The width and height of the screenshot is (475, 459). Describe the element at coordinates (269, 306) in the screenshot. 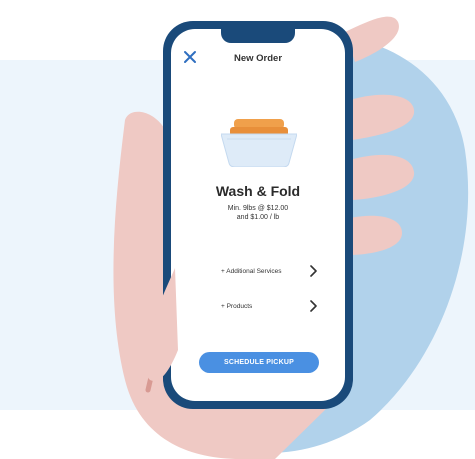

I see `products-row: + Products` at that location.